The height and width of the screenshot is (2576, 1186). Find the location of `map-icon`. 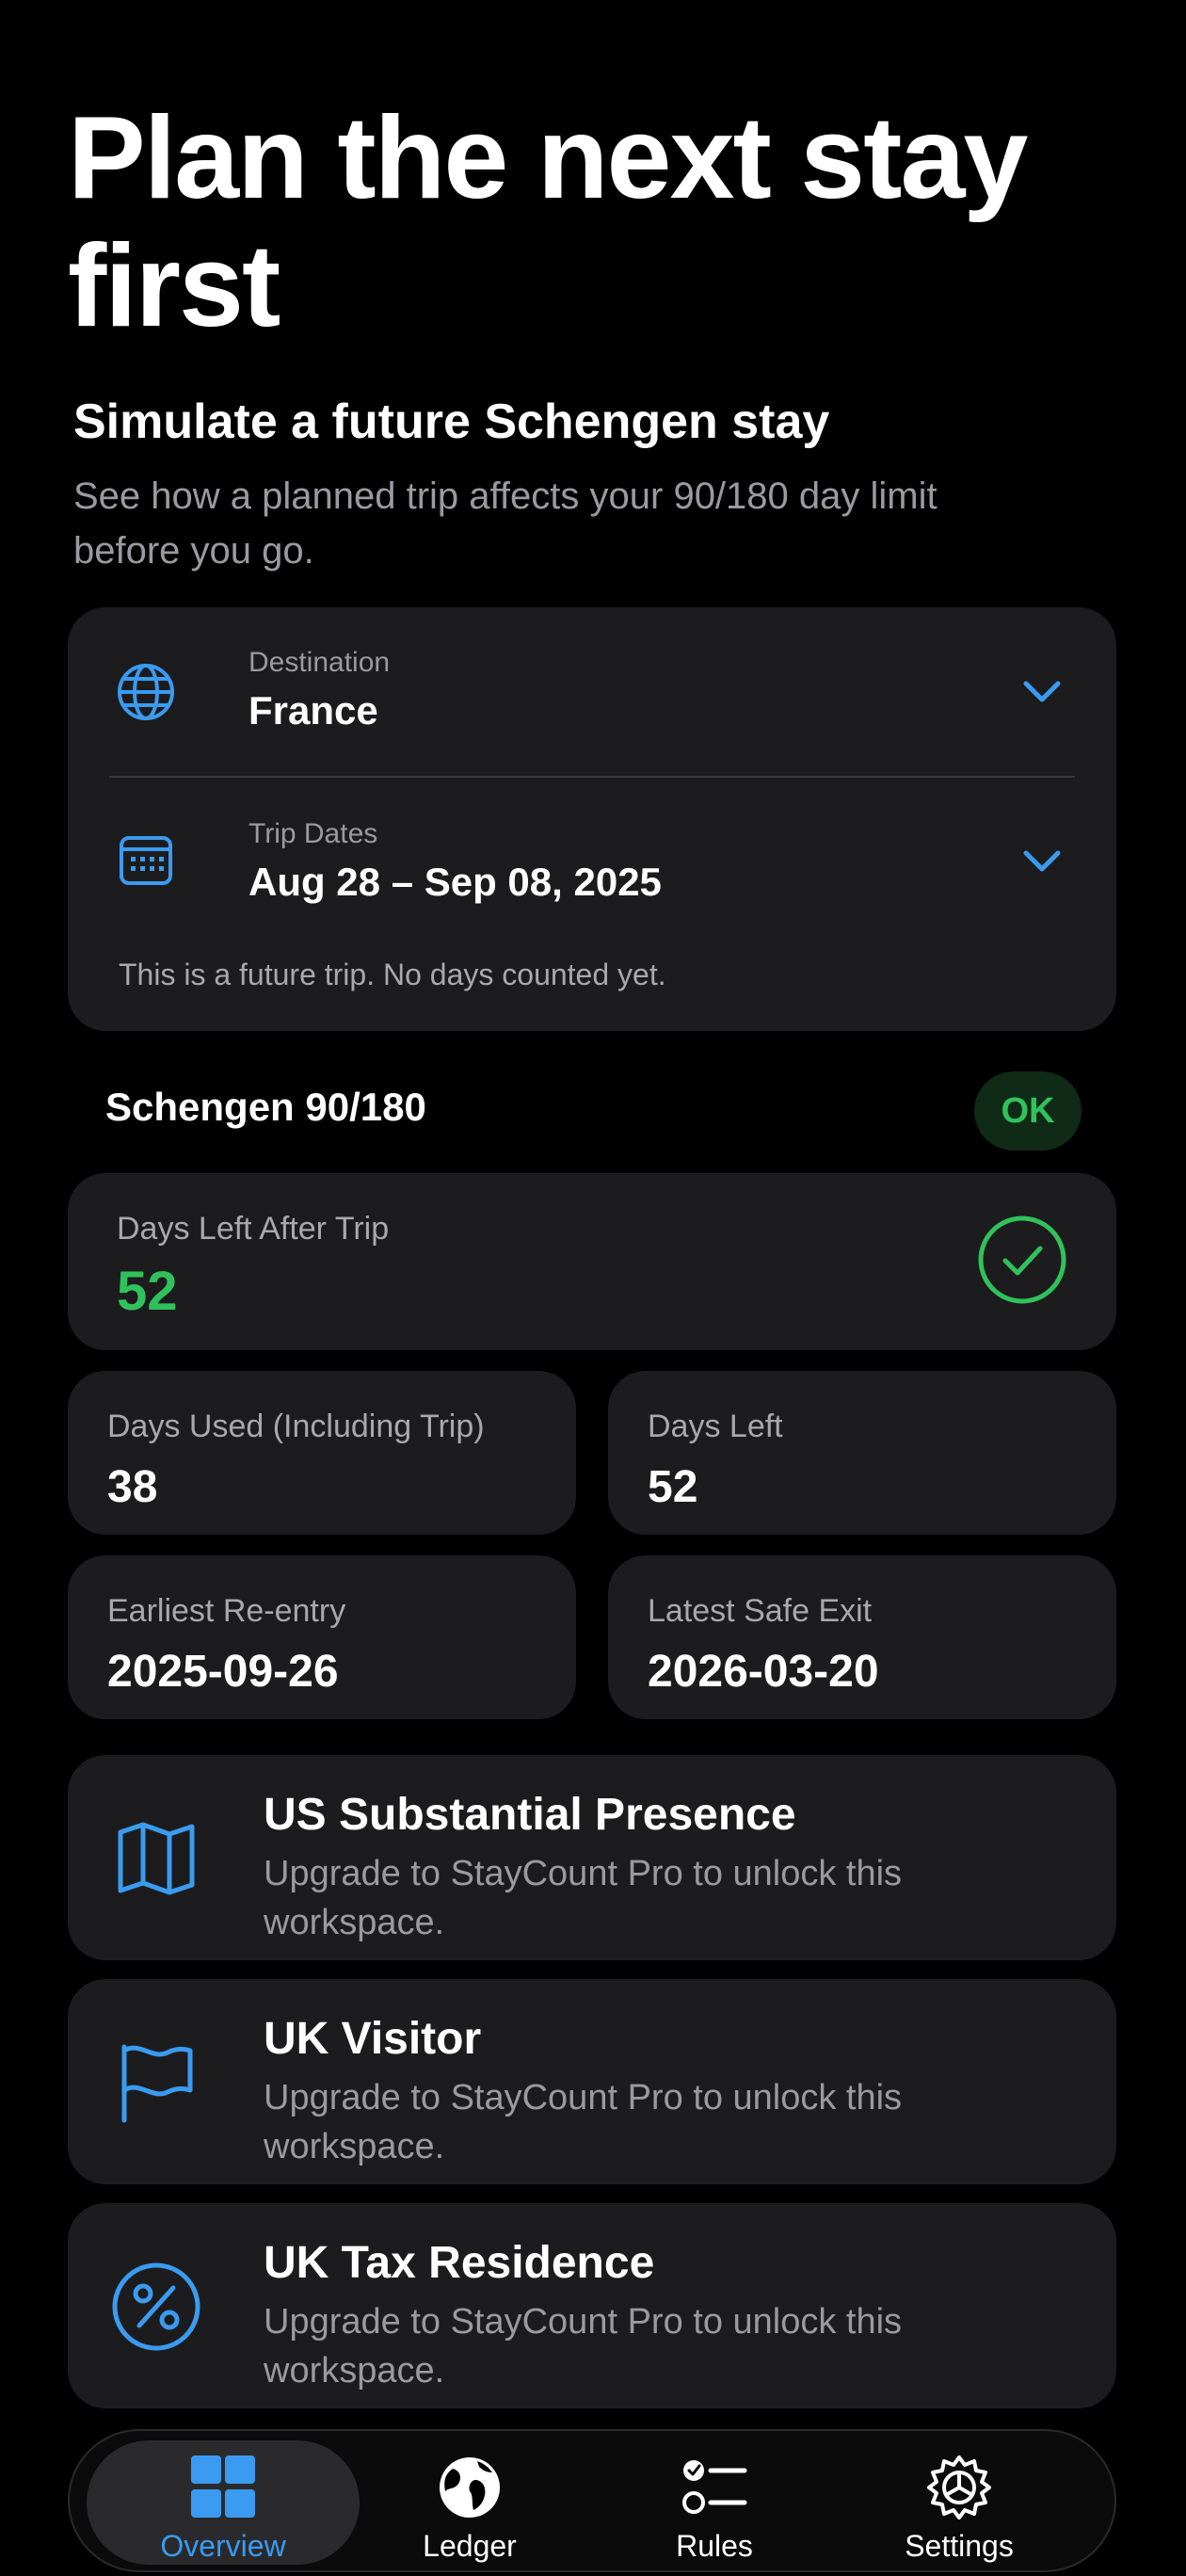

map-icon is located at coordinates (156, 1858).